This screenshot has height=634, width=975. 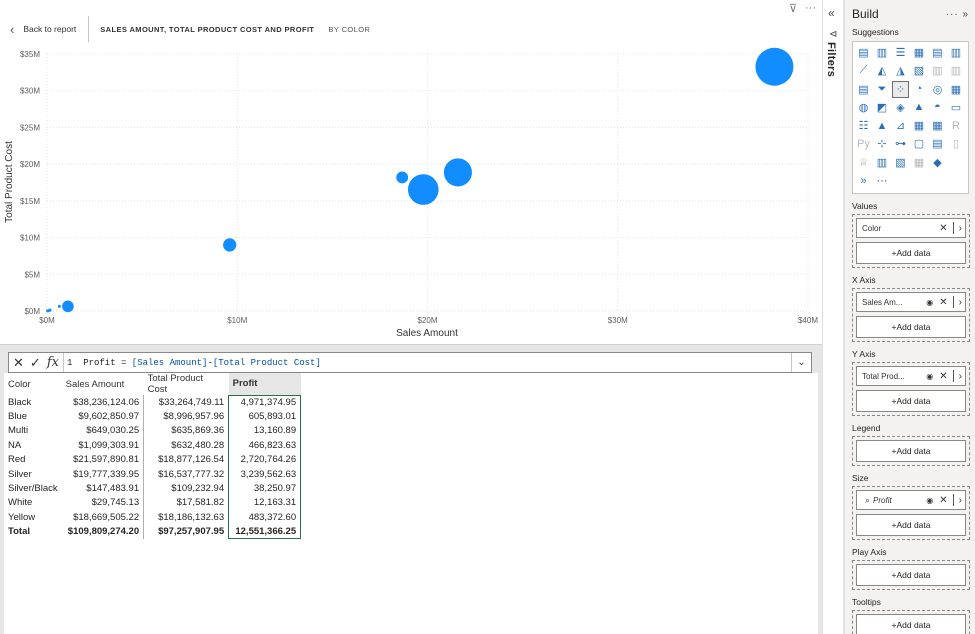 I want to click on filters-pane-collapsed: « ⊲ Filters, so click(x=833, y=317).